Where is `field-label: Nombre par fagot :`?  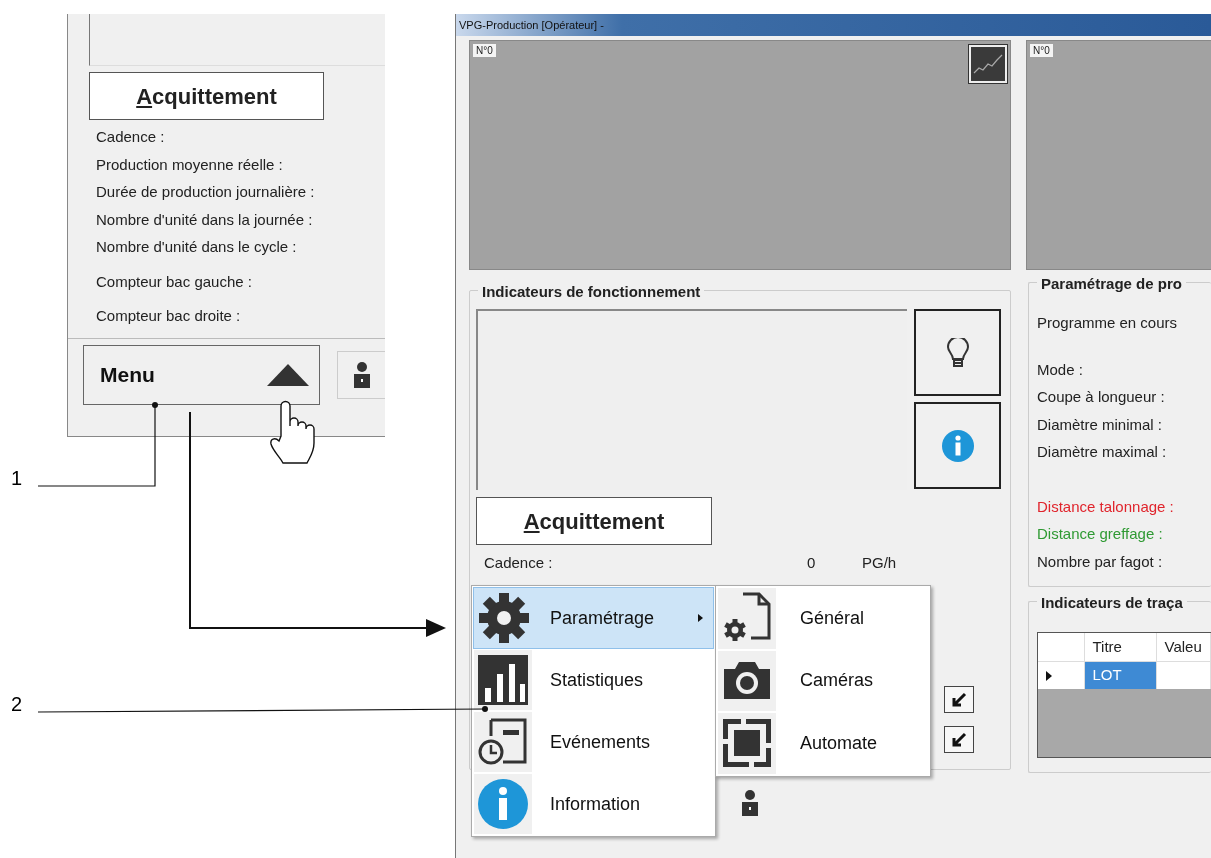
field-label: Nombre par fagot : is located at coordinates (1100, 561).